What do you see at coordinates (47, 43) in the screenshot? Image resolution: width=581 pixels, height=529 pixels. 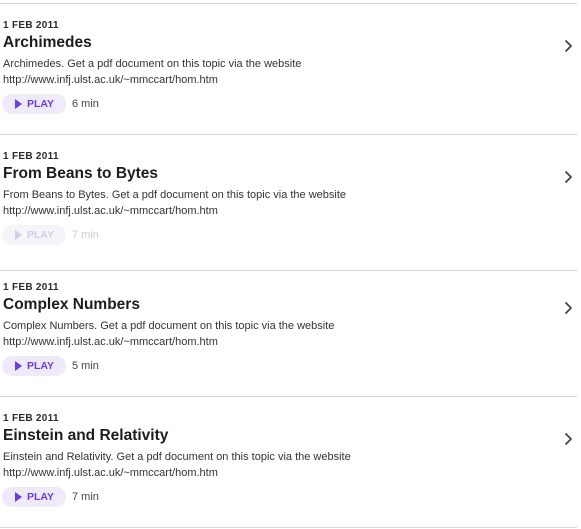 I see `episode-title: Archimedes` at bounding box center [47, 43].